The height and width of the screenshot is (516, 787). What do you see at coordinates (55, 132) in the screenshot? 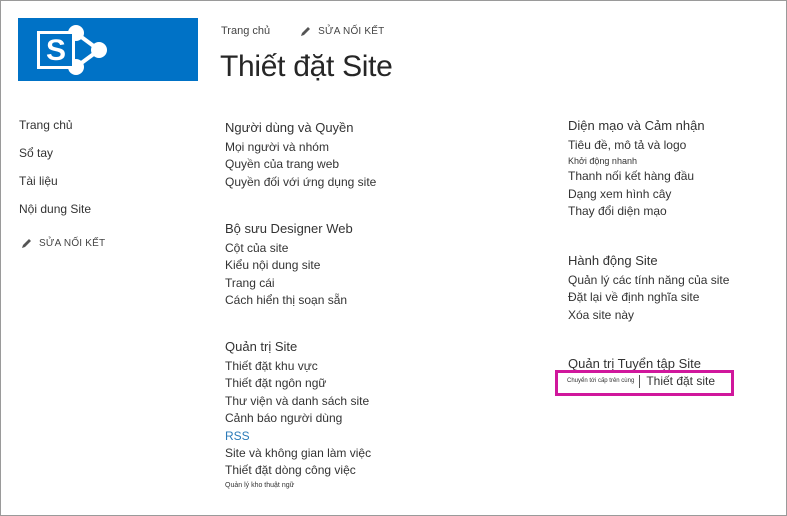
I see `leftnav-item-home: Trang chủ` at bounding box center [55, 132].